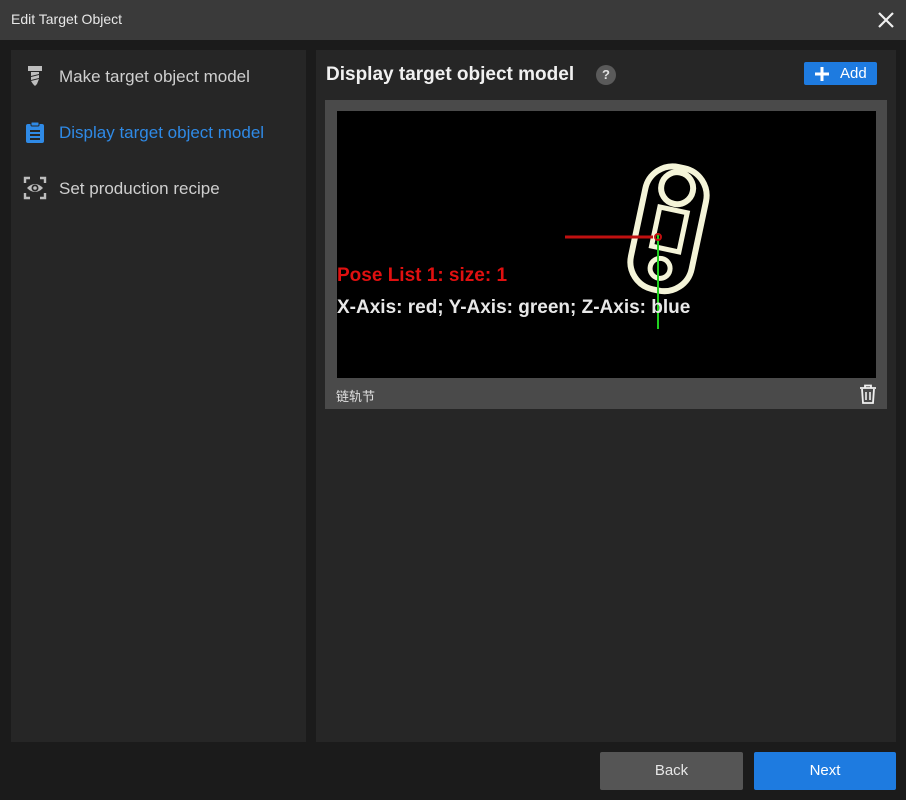 The height and width of the screenshot is (800, 906). I want to click on axes-legend: X-Axis: red; Y-Axis: green; Z-Axis: blue, so click(514, 307).